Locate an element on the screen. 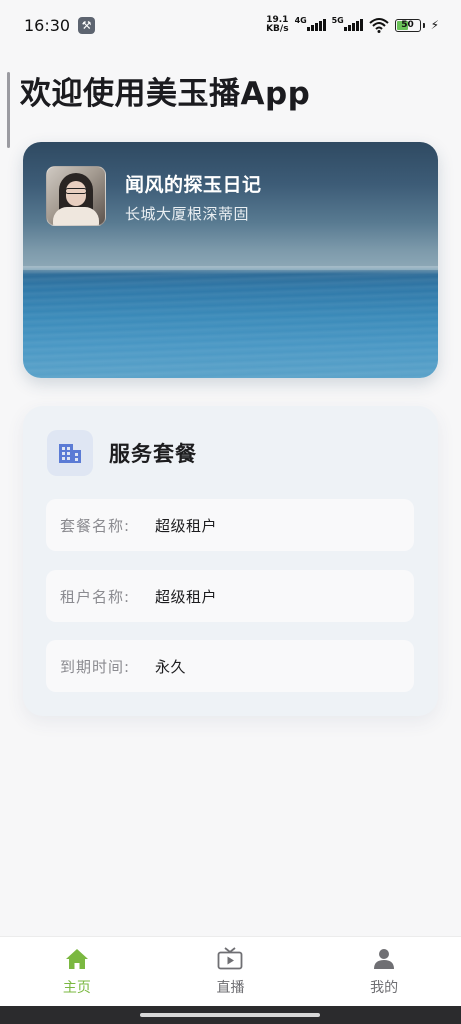 Image resolution: width=461 pixels, height=1024 pixels. building-icon is located at coordinates (70, 453).